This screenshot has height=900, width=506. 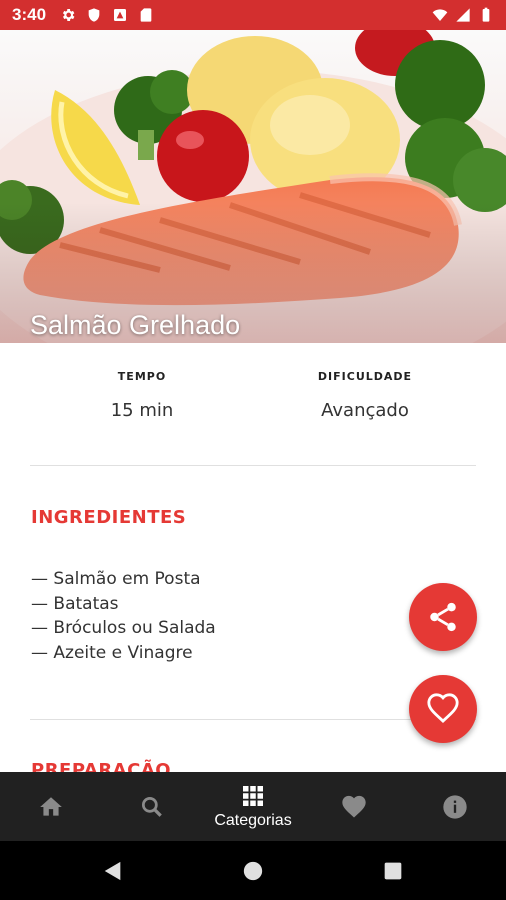 What do you see at coordinates (75, 603) in the screenshot?
I see `ingredient-item: — Batatas` at bounding box center [75, 603].